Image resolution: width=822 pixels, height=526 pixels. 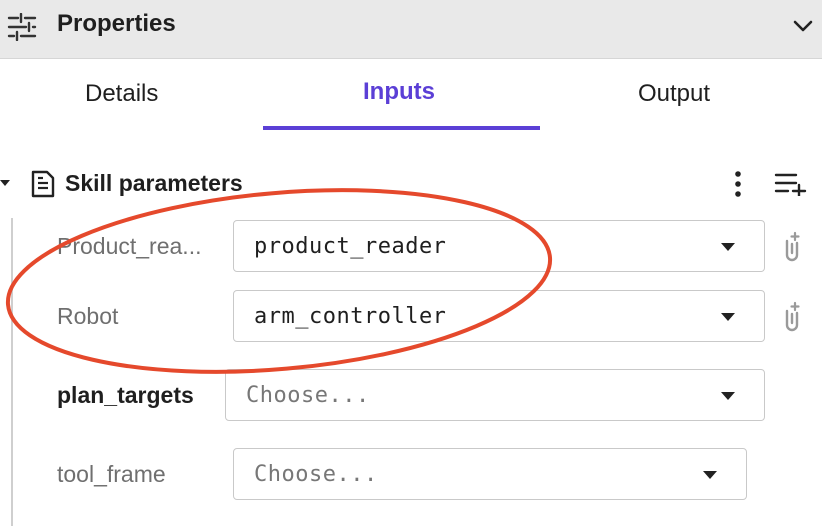 What do you see at coordinates (111, 474) in the screenshot?
I see `param-label-tool-frame: tool_frame` at bounding box center [111, 474].